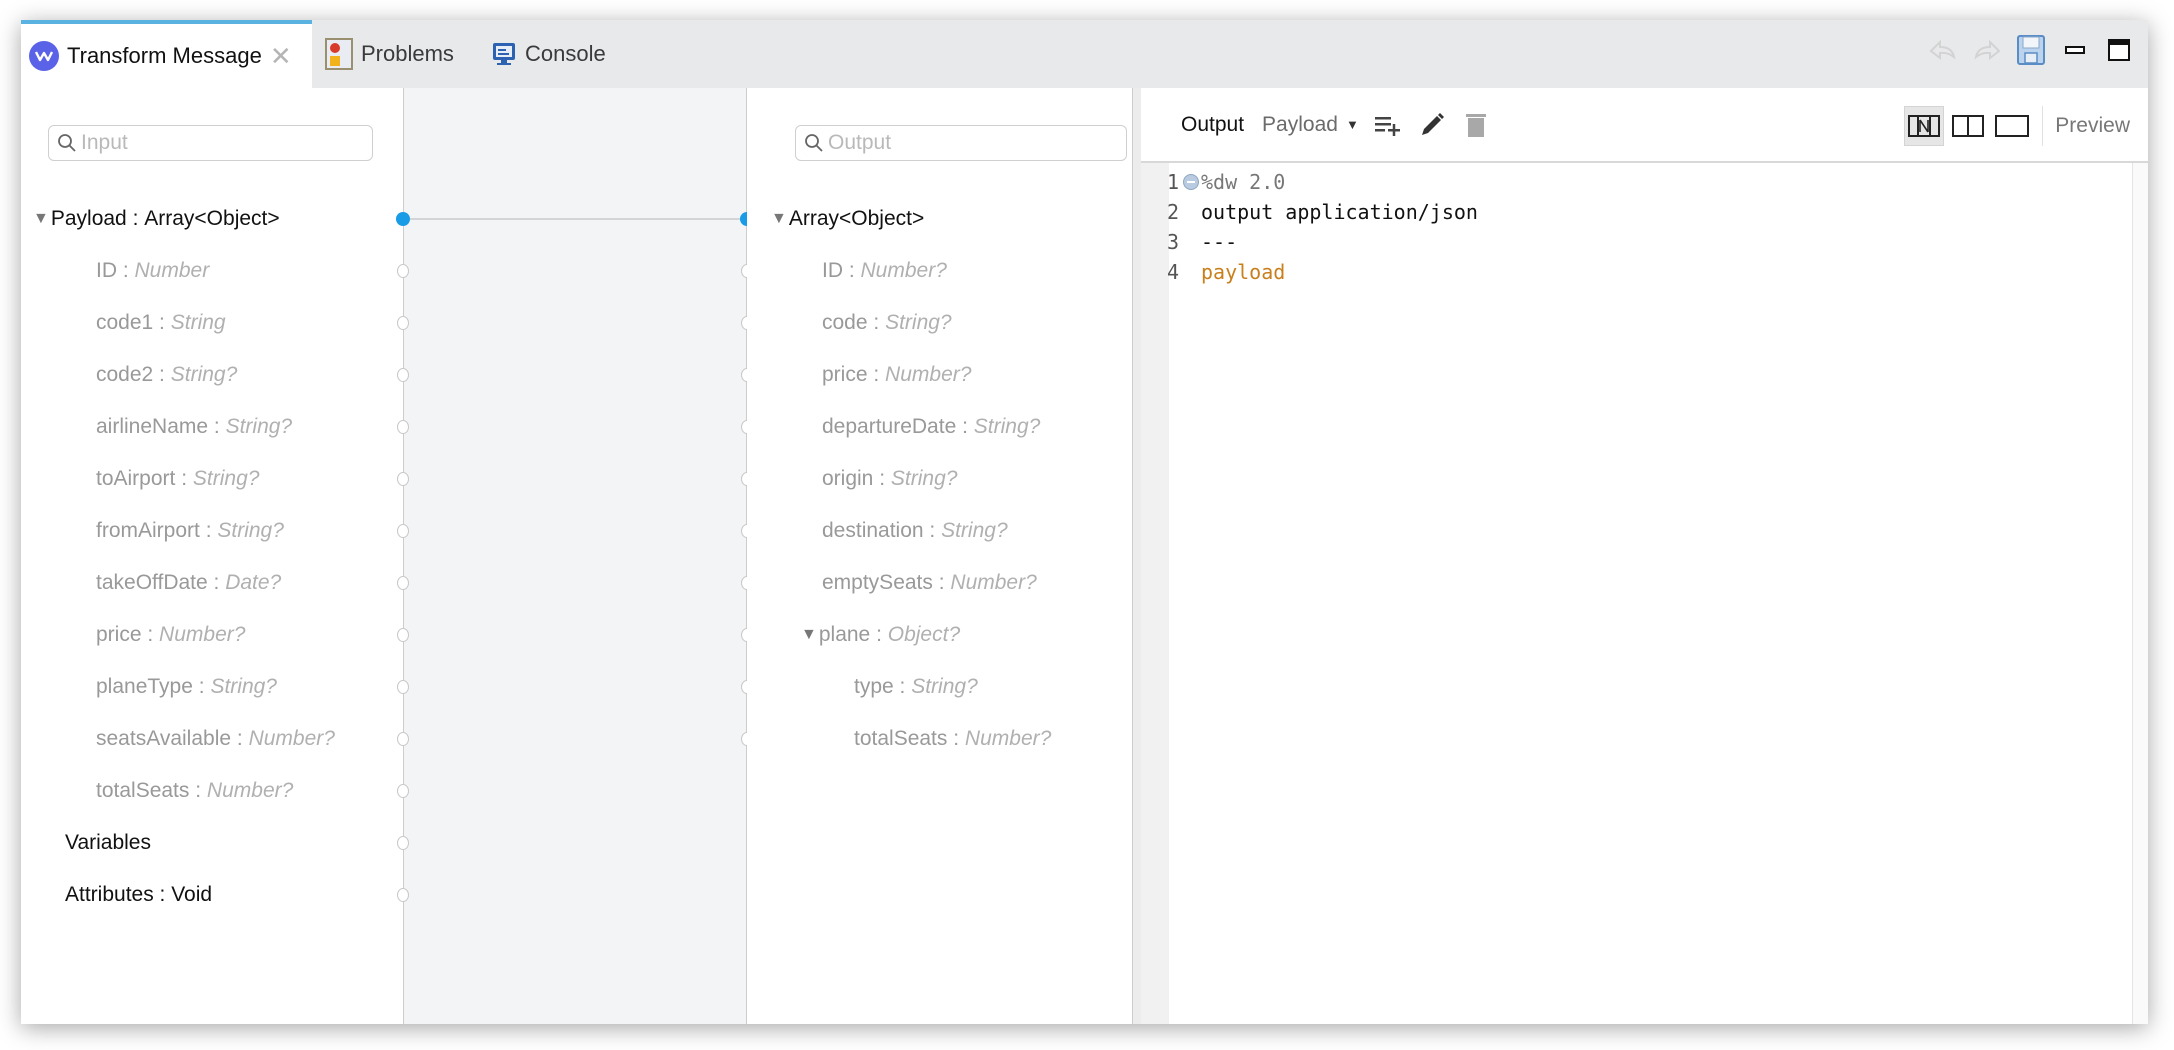 This screenshot has width=2174, height=1050. I want to click on input-extra-row: Variables, so click(108, 843).